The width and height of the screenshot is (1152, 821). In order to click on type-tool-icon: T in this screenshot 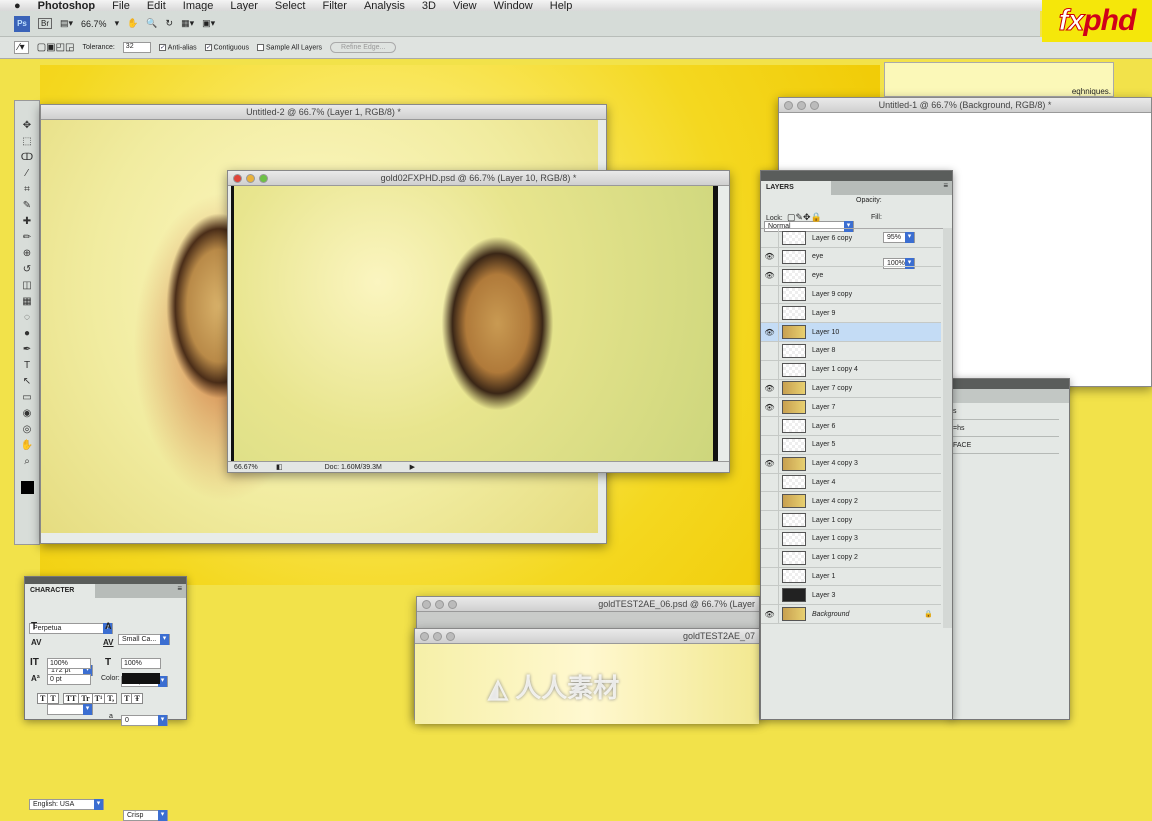, I will do `click(27, 366)`.